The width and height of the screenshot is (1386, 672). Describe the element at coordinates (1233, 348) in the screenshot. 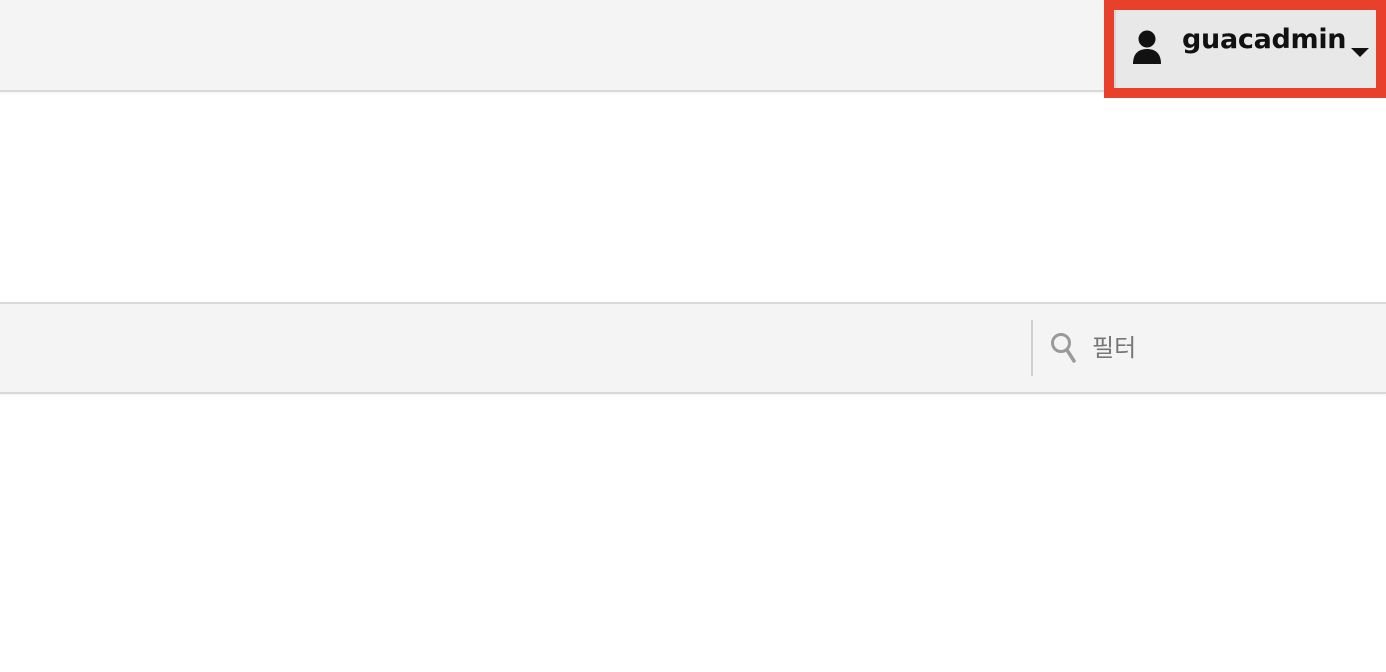

I see `filter-input` at that location.